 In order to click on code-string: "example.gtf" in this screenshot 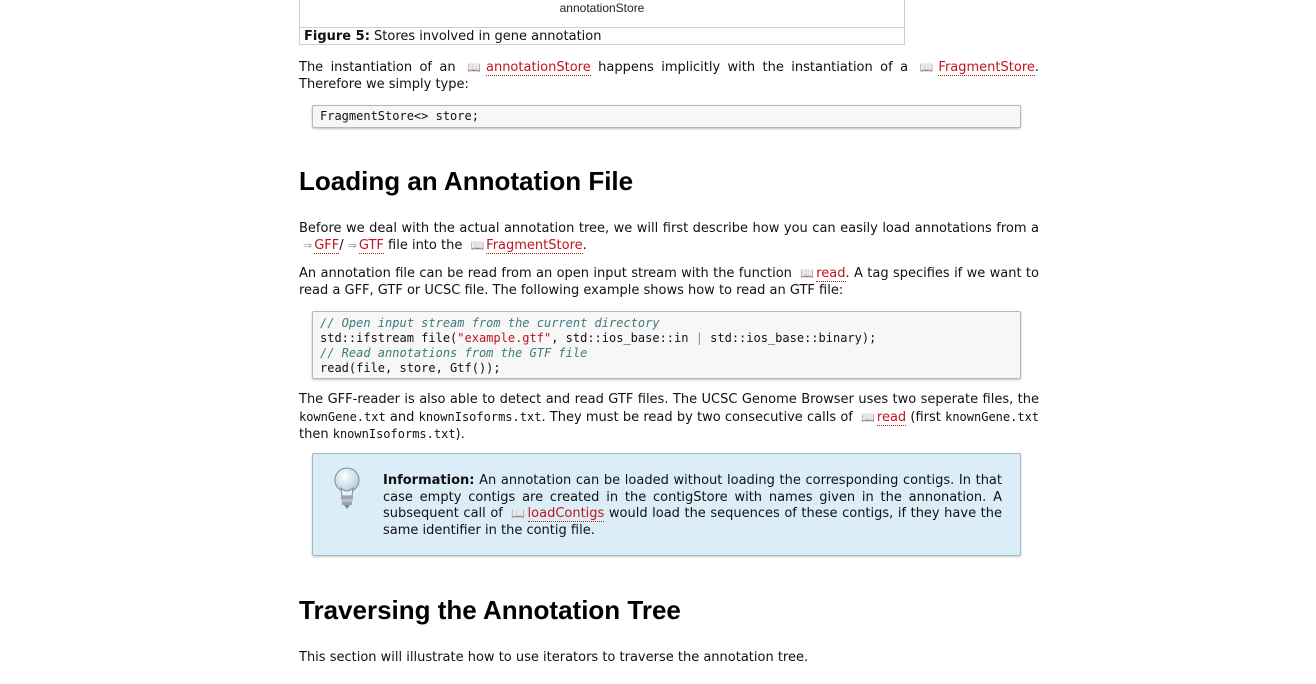, I will do `click(504, 338)`.